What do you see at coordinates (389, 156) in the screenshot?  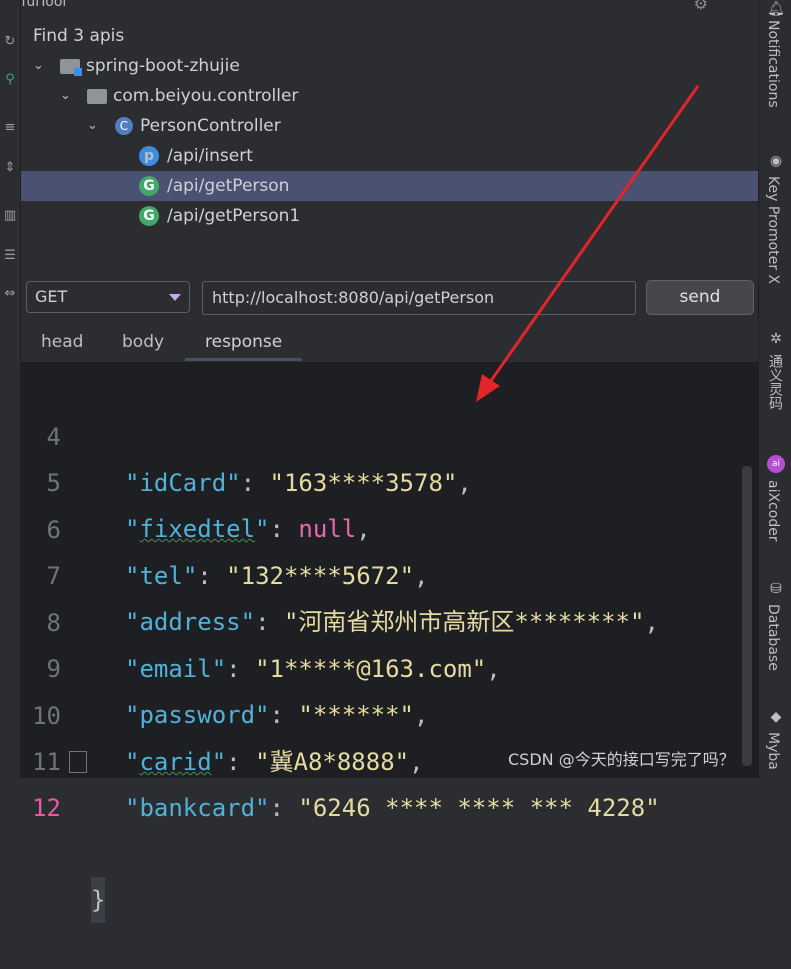 I see `tree-node-api: p /api/insert` at bounding box center [389, 156].